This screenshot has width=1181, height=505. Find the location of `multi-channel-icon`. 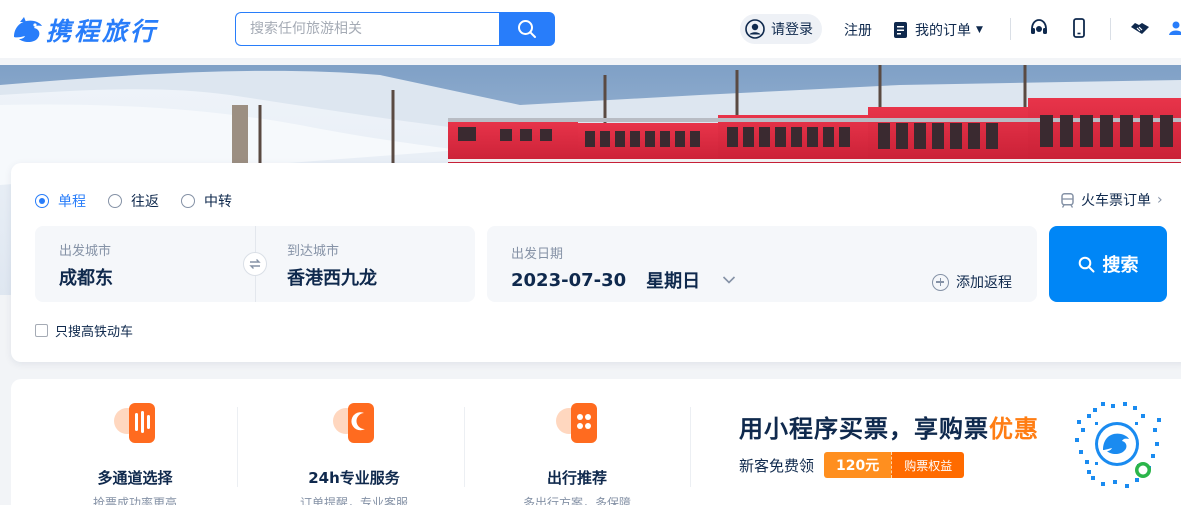

multi-channel-icon is located at coordinates (134, 423).